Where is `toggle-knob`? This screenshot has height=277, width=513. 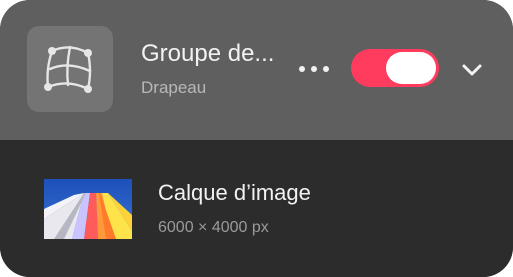
toggle-knob is located at coordinates (411, 68).